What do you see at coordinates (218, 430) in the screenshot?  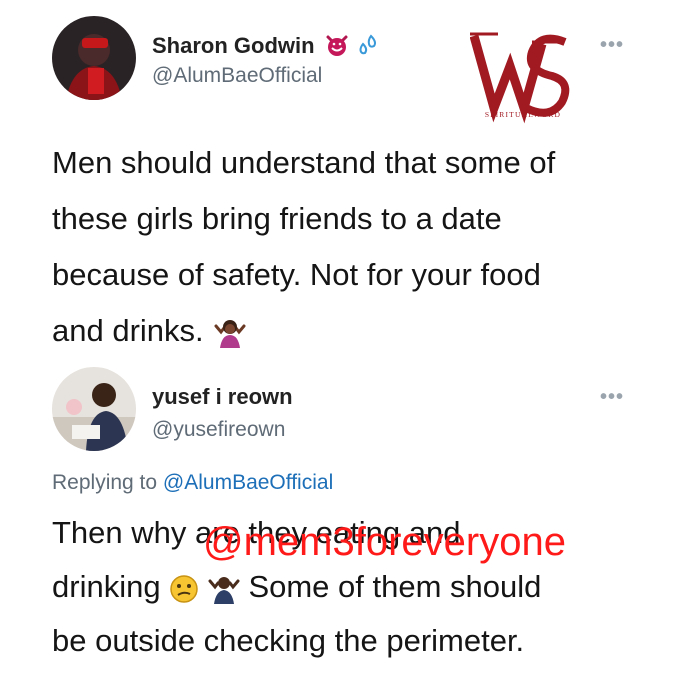 I see `handle: @yusefireown` at bounding box center [218, 430].